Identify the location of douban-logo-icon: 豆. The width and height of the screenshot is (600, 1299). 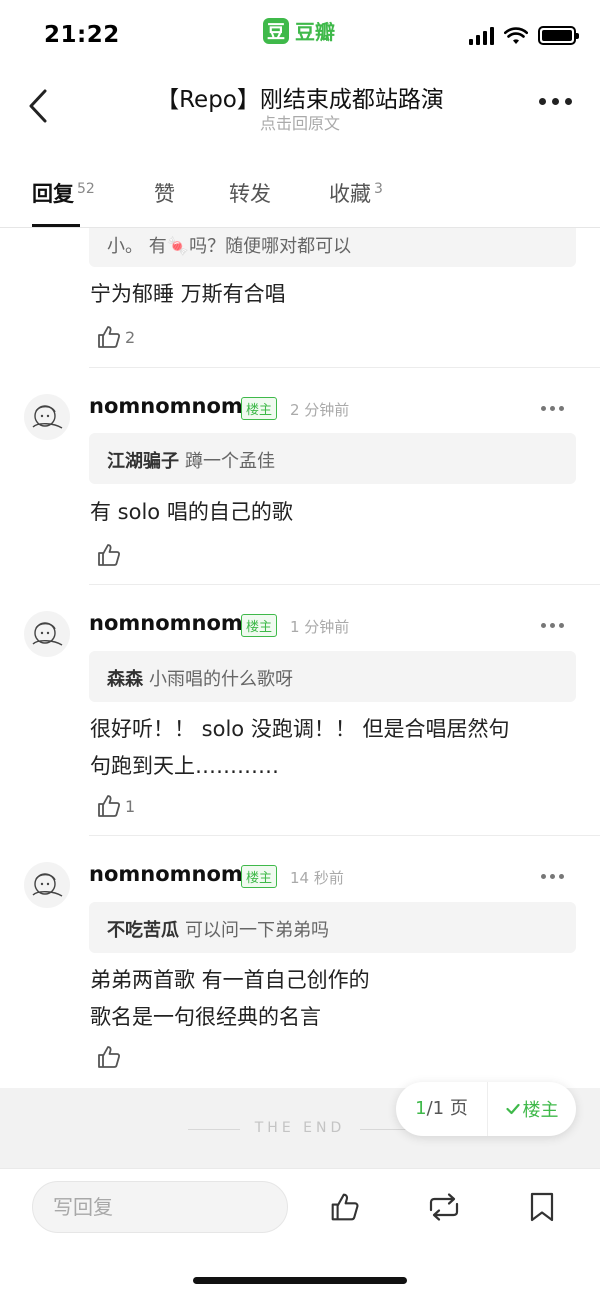
(276, 30).